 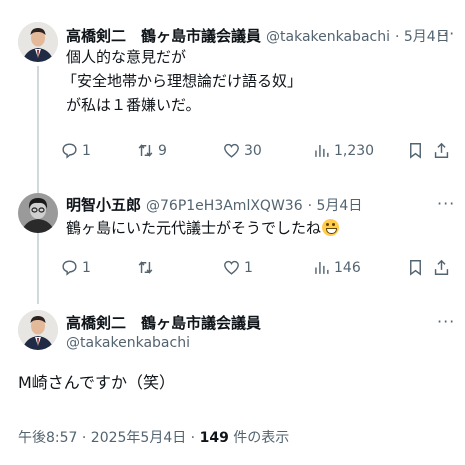 I want to click on views-button: 1,230, so click(x=359, y=150).